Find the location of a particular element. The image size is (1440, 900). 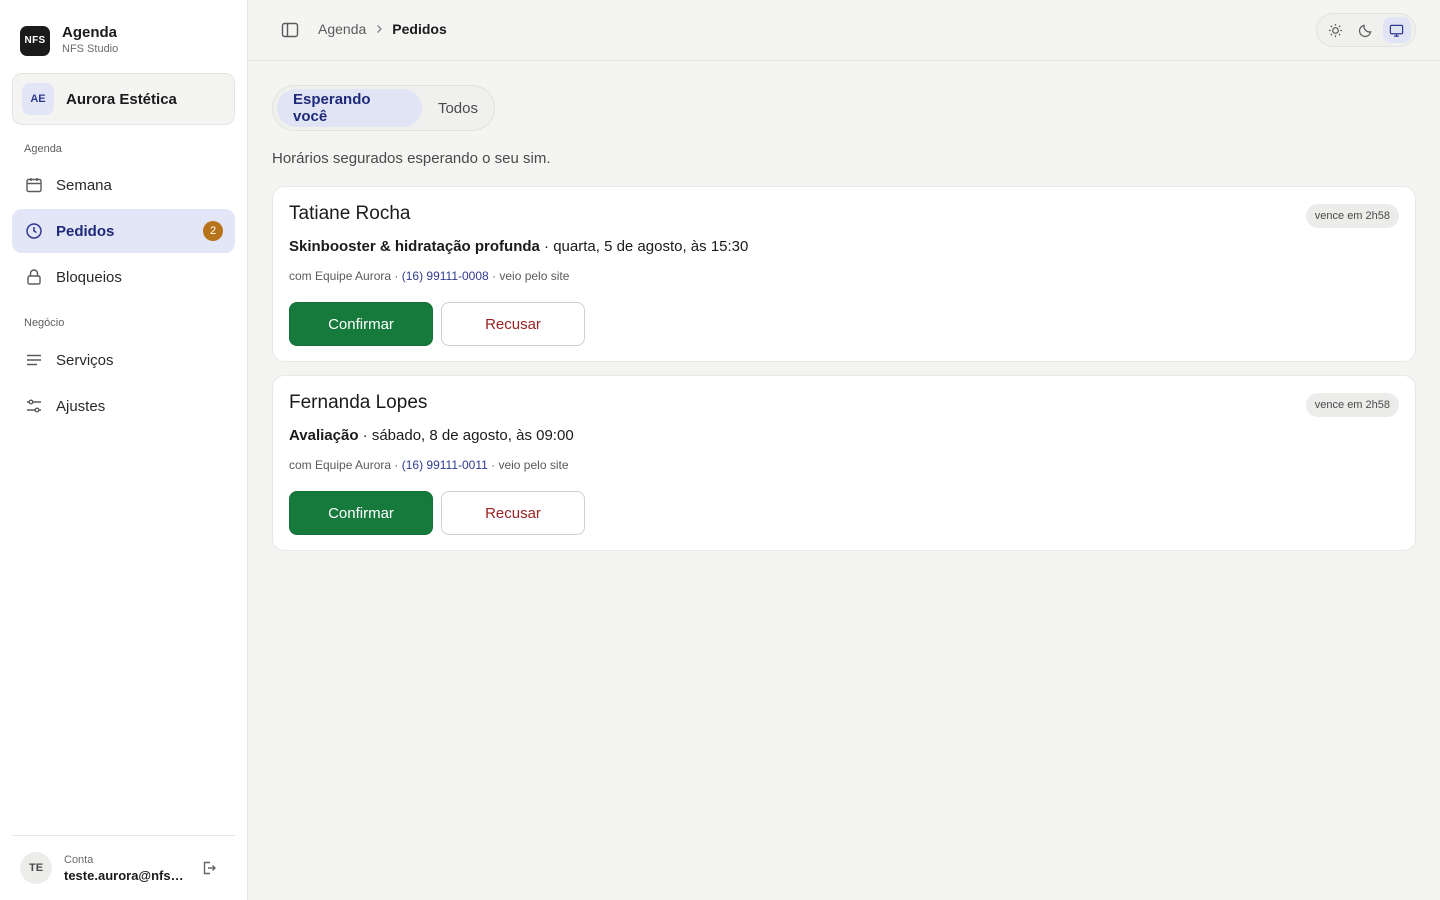

appointment-time: · quarta, 5 de agosto, às 15:30 is located at coordinates (644, 246).